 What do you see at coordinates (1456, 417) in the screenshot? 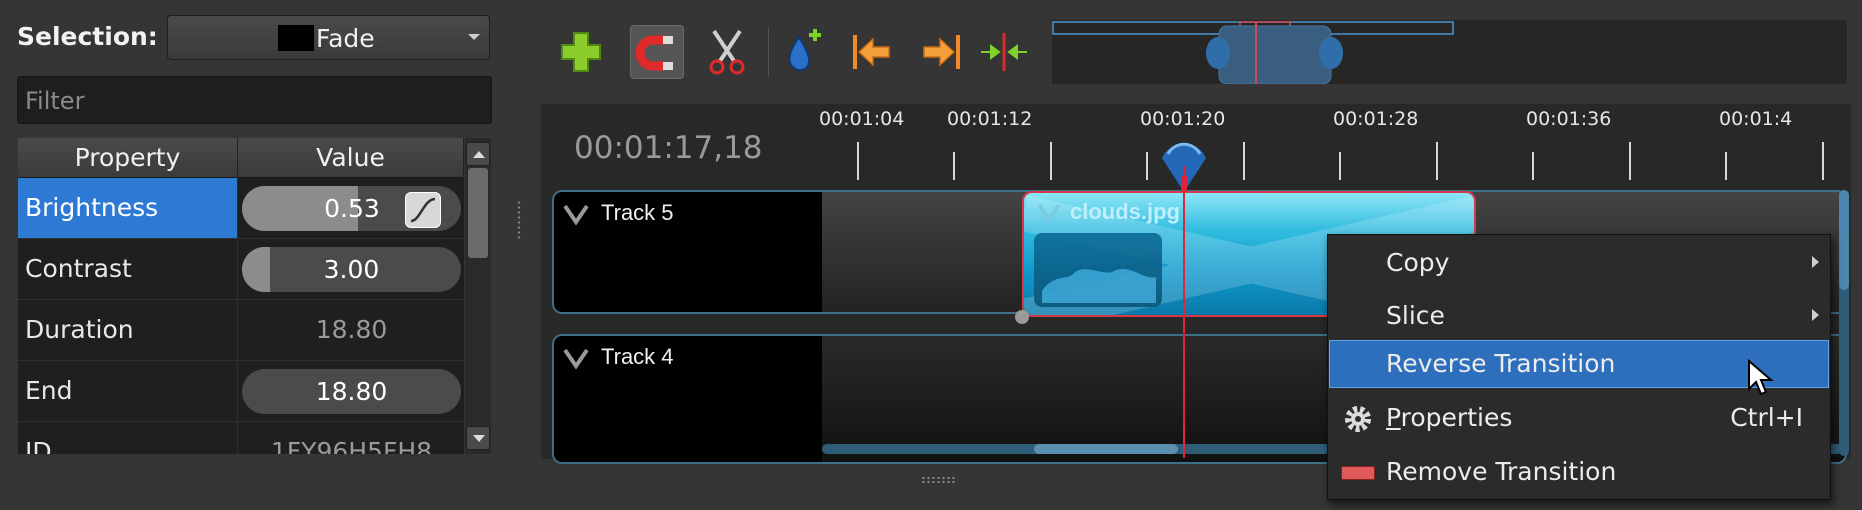
I see `menu-item-label-rest: roperties` at bounding box center [1456, 417].